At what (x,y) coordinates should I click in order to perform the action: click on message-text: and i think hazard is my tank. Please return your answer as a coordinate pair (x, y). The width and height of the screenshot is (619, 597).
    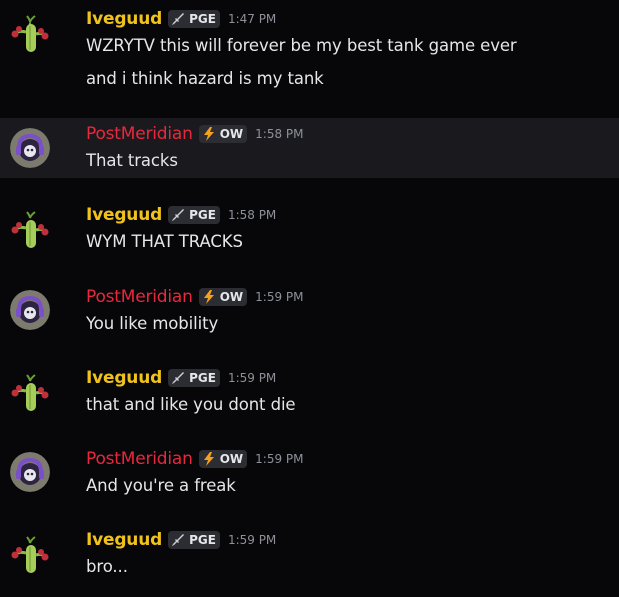
    Looking at the image, I should click on (205, 78).